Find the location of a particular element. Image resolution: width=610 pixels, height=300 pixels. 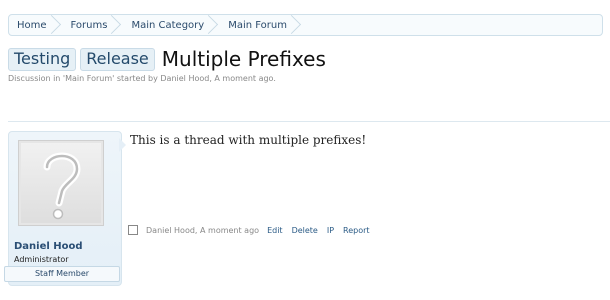

select-post-checkbox is located at coordinates (133, 230).